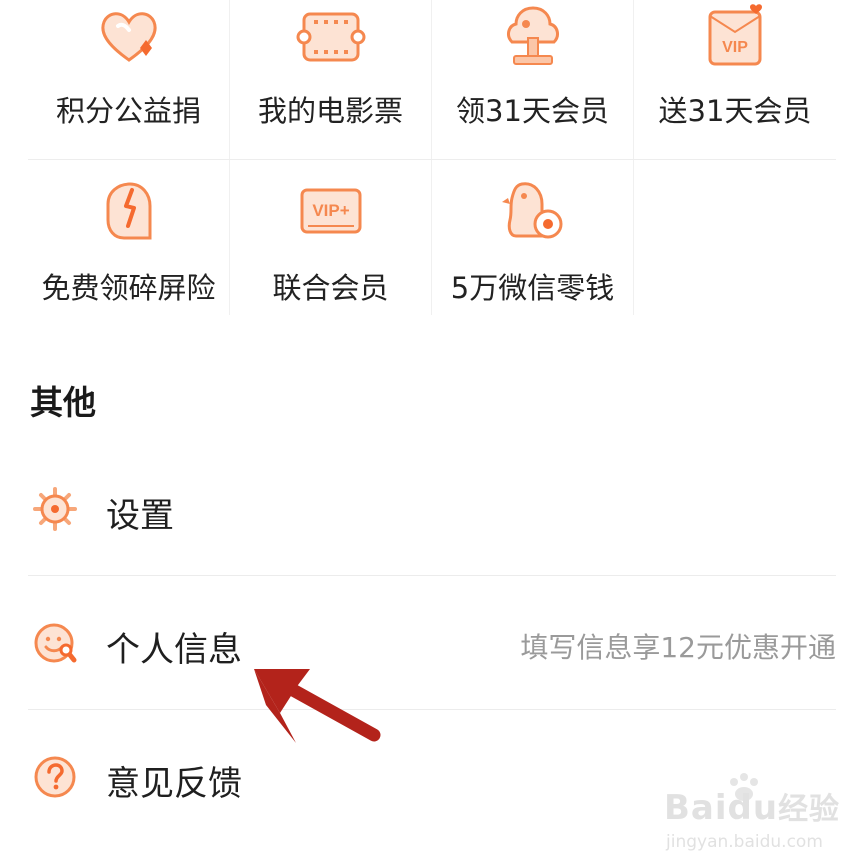 The width and height of the screenshot is (864, 864). Describe the element at coordinates (317, 706) in the screenshot. I see `annotation-arrow-icon` at that location.